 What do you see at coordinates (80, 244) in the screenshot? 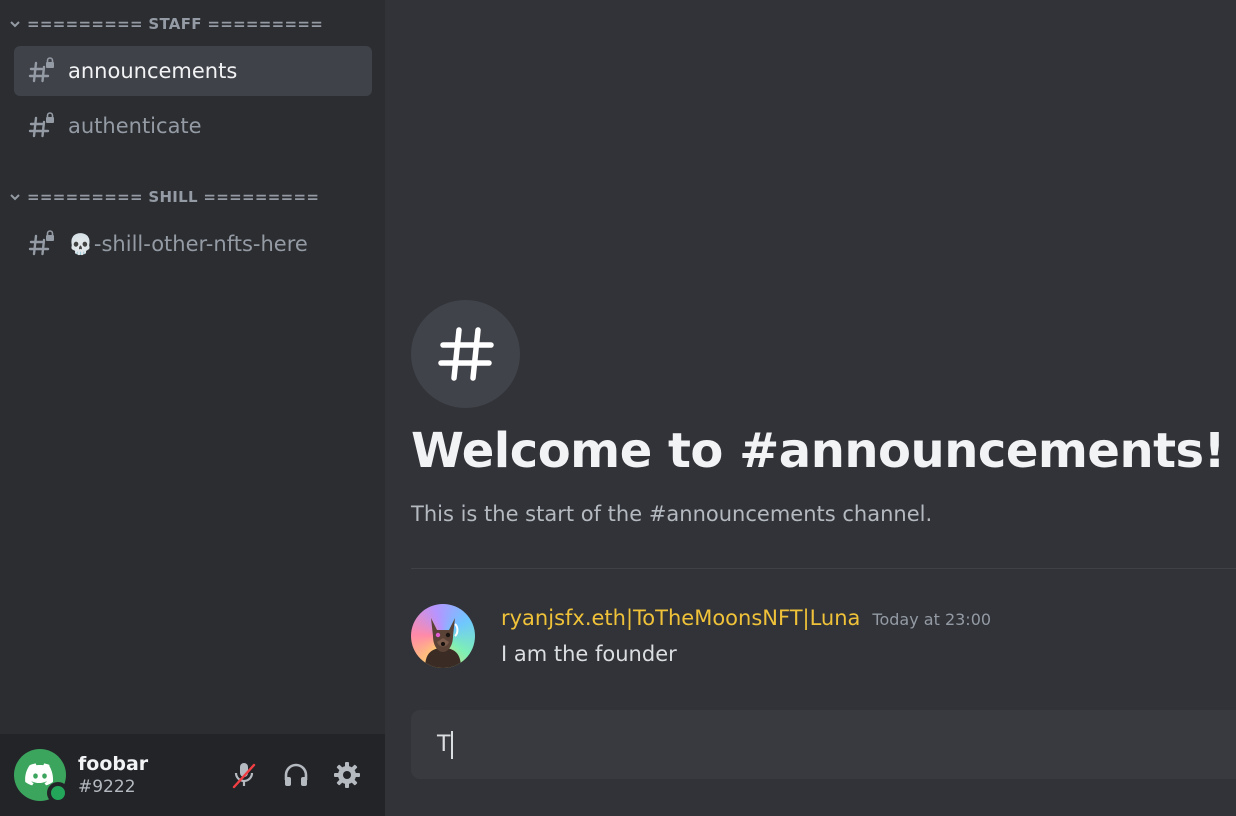
I see `skull-emoji: 💀` at bounding box center [80, 244].